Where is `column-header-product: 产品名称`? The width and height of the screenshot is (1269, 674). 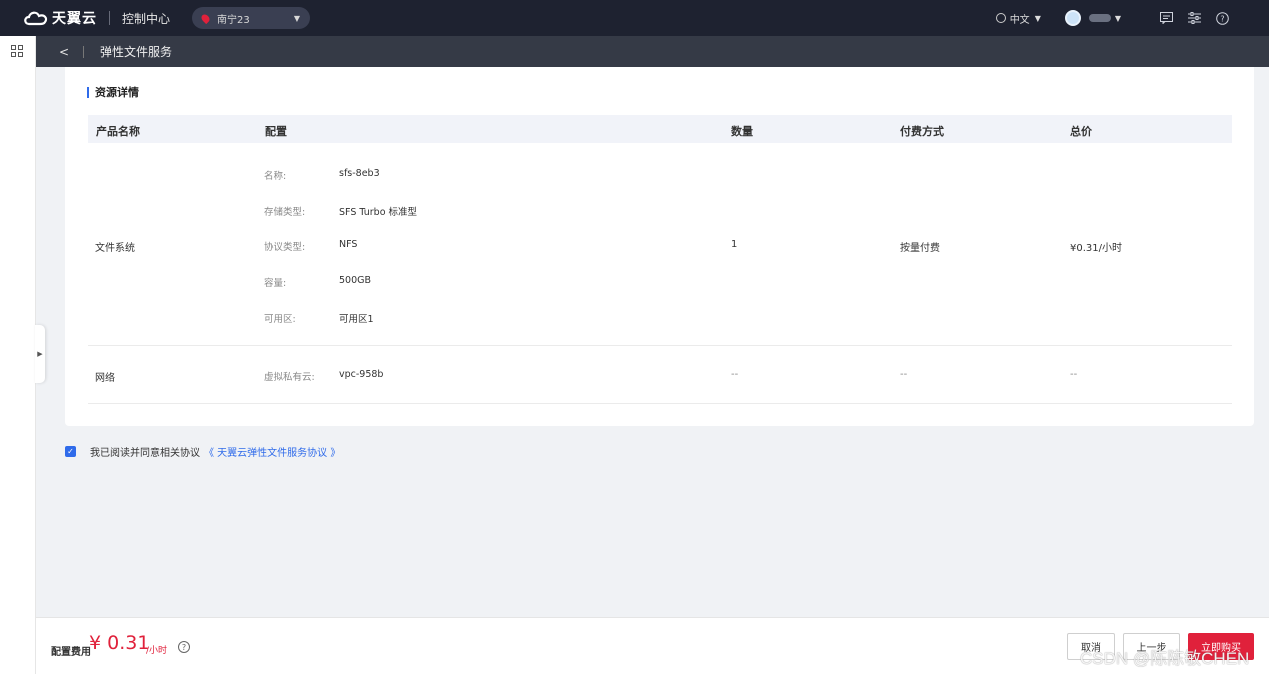 column-header-product: 产品名称 is located at coordinates (118, 131).